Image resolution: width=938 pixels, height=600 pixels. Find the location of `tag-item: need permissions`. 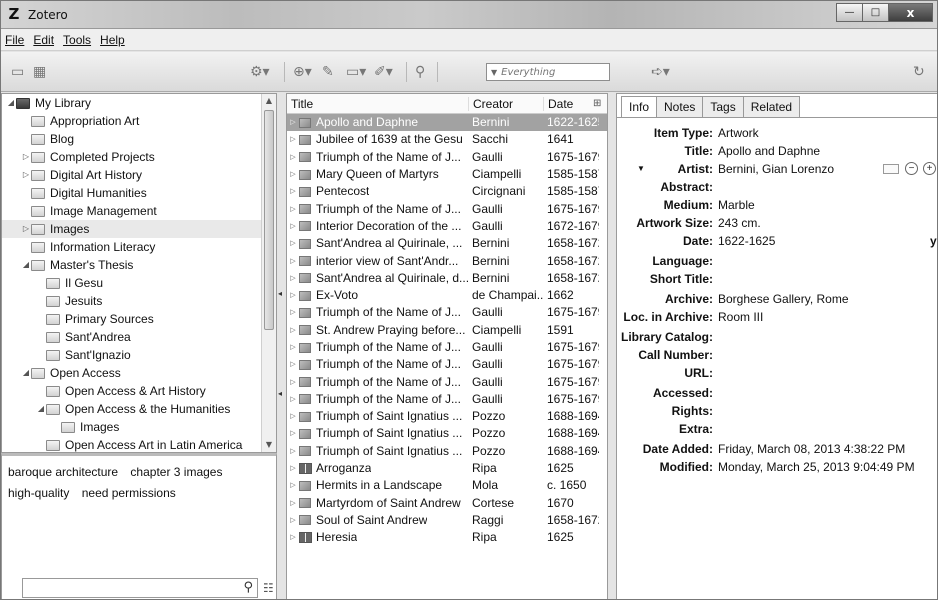

tag-item: need permissions is located at coordinates (129, 493).